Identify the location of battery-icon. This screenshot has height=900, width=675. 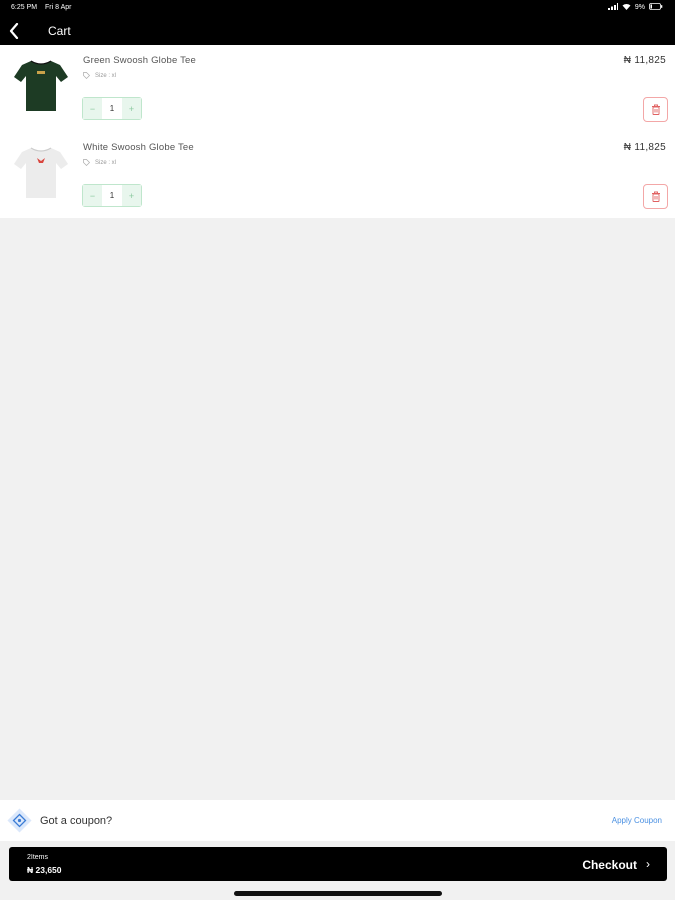
(656, 7).